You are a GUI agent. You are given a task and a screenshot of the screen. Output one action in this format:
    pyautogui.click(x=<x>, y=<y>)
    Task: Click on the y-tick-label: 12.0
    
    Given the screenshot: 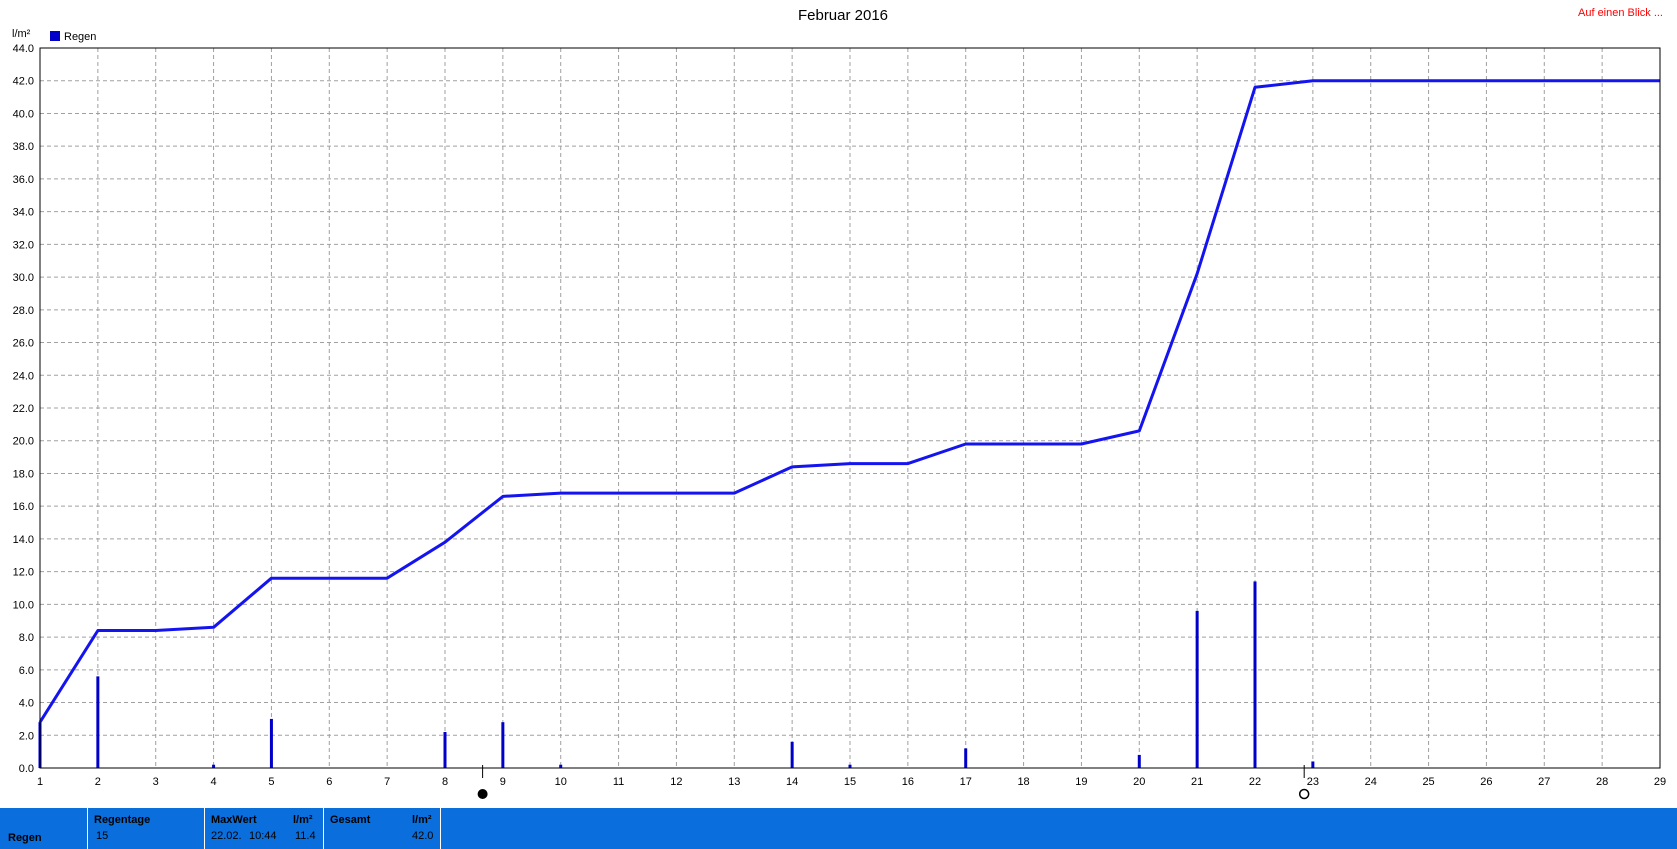 What is the action you would take?
    pyautogui.click(x=23, y=573)
    